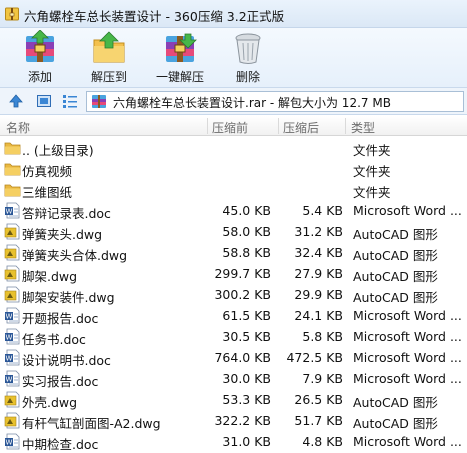 The width and height of the screenshot is (467, 453). I want to click on file-name: 实习报告.doc, so click(60, 381).